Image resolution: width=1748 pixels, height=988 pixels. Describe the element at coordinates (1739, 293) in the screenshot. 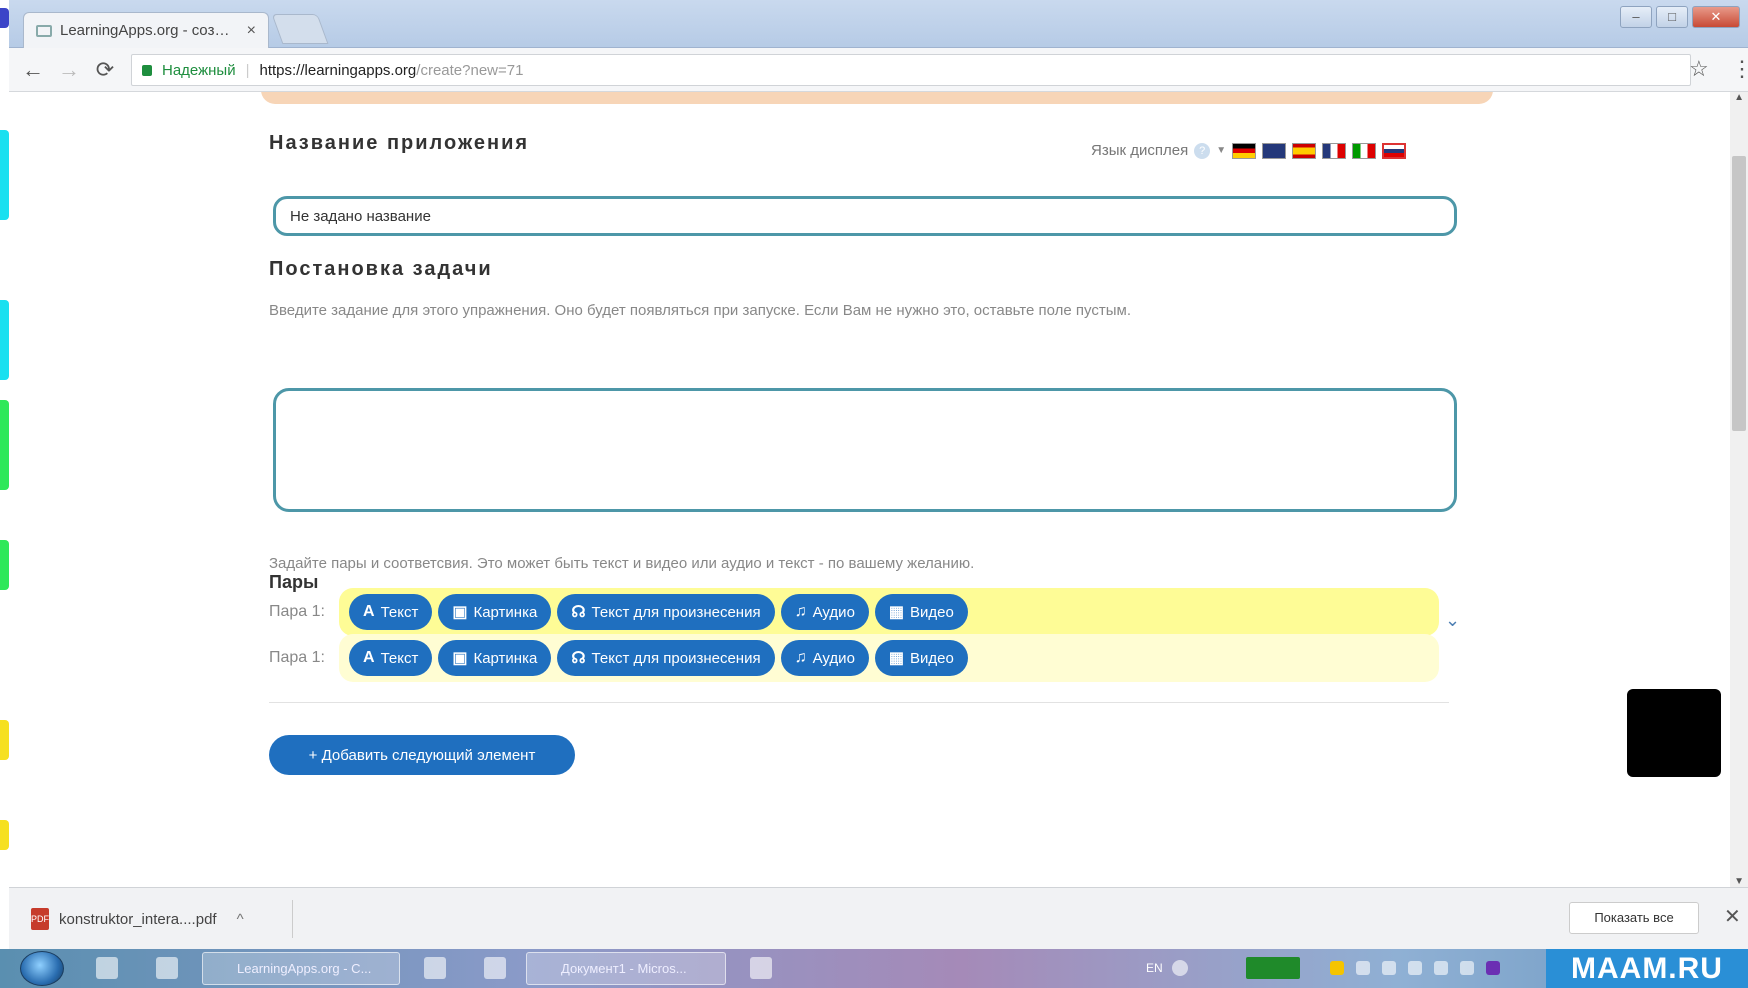

I see `scroll-thumb` at that location.